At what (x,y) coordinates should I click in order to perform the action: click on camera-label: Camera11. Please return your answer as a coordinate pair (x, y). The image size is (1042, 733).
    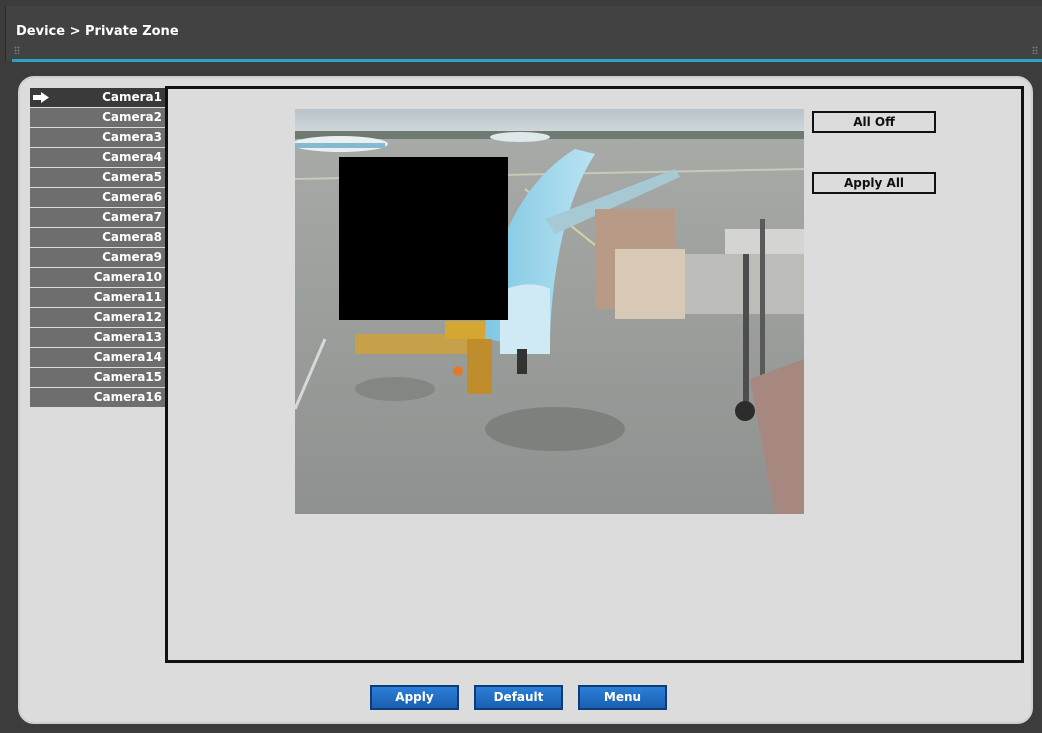
    Looking at the image, I should click on (127, 297).